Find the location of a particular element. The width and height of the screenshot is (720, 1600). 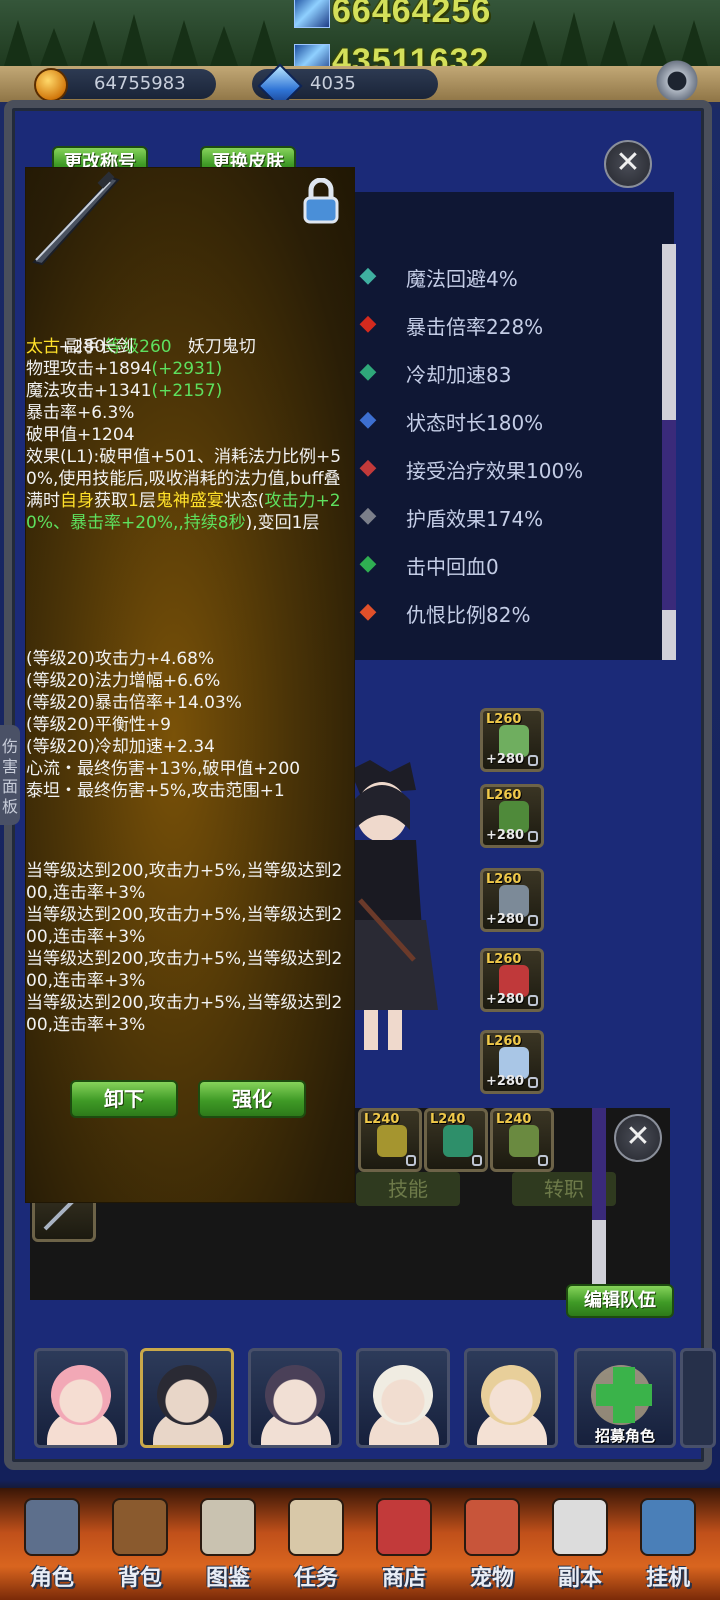

nav-label: 商店 is located at coordinates (403, 1578).